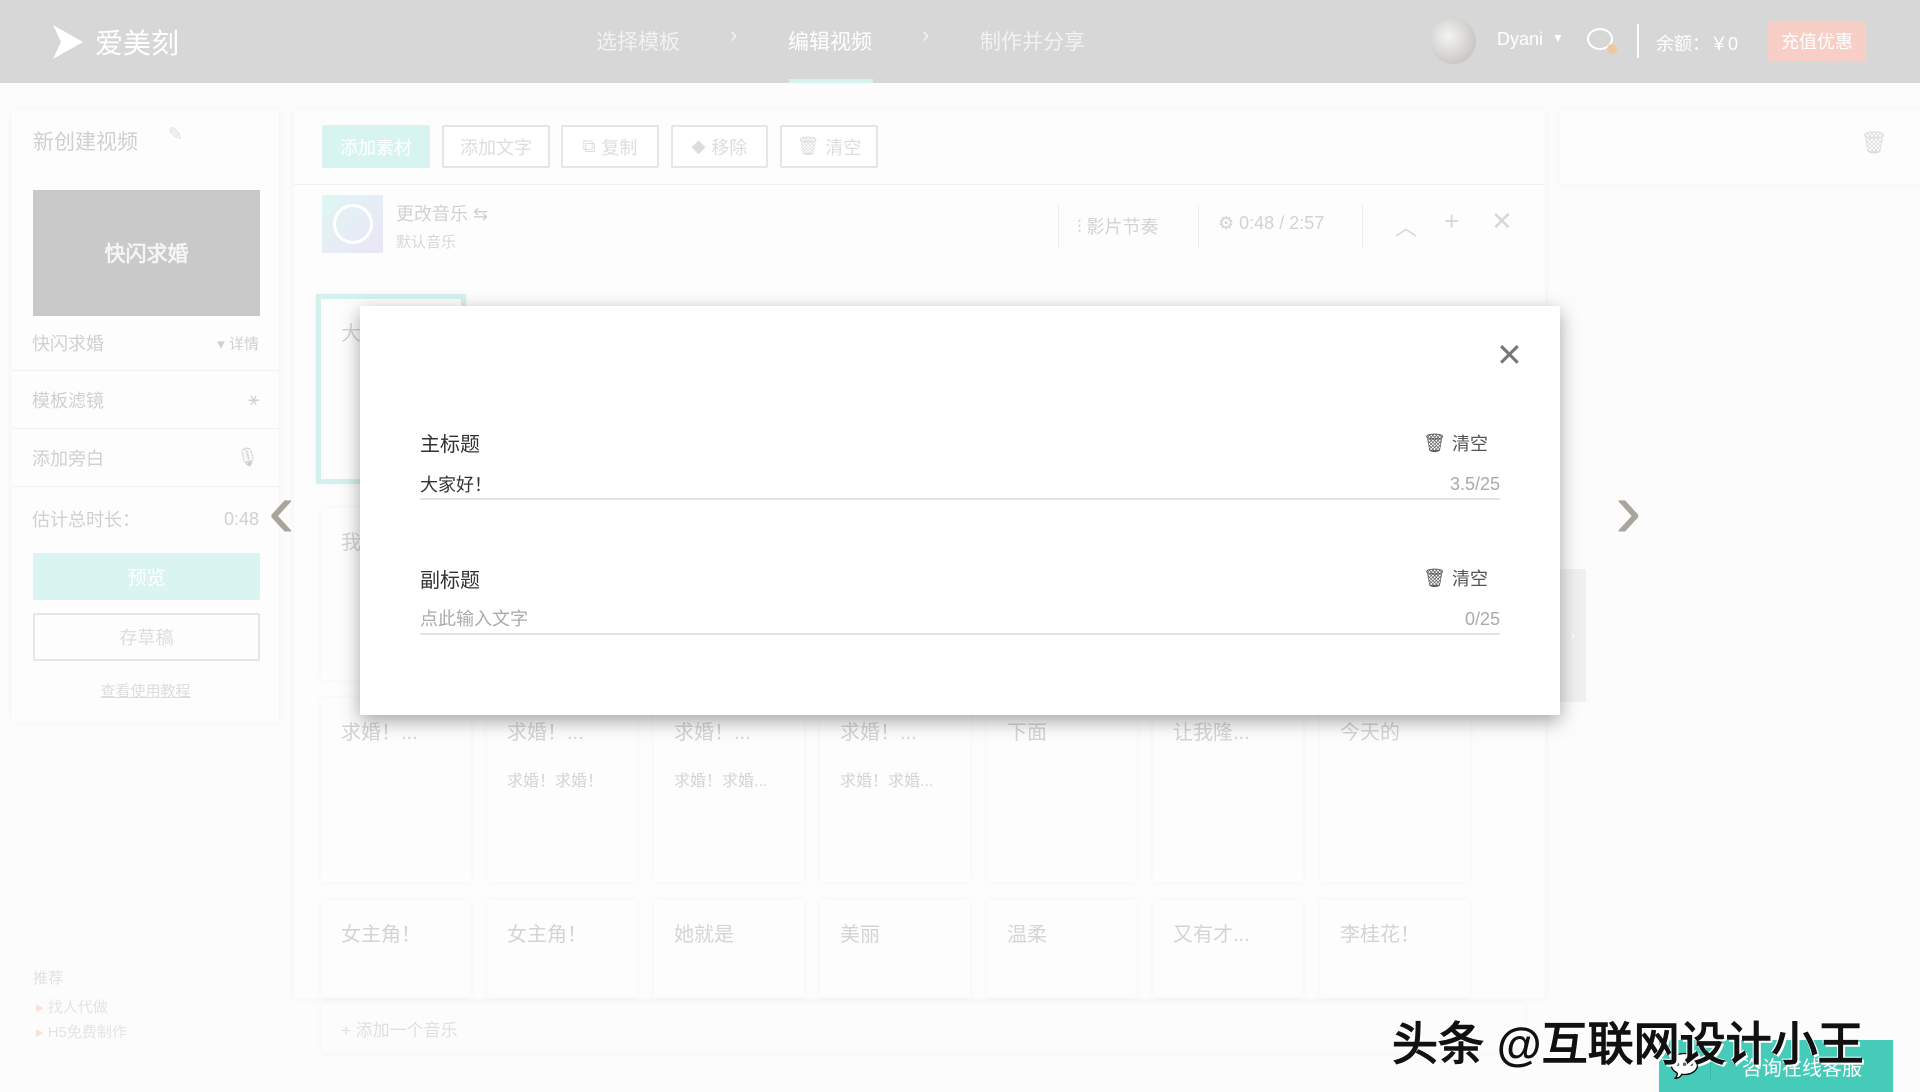 This screenshot has height=1092, width=1920. What do you see at coordinates (1482, 618) in the screenshot?
I see `subtitle-count: 0/25` at bounding box center [1482, 618].